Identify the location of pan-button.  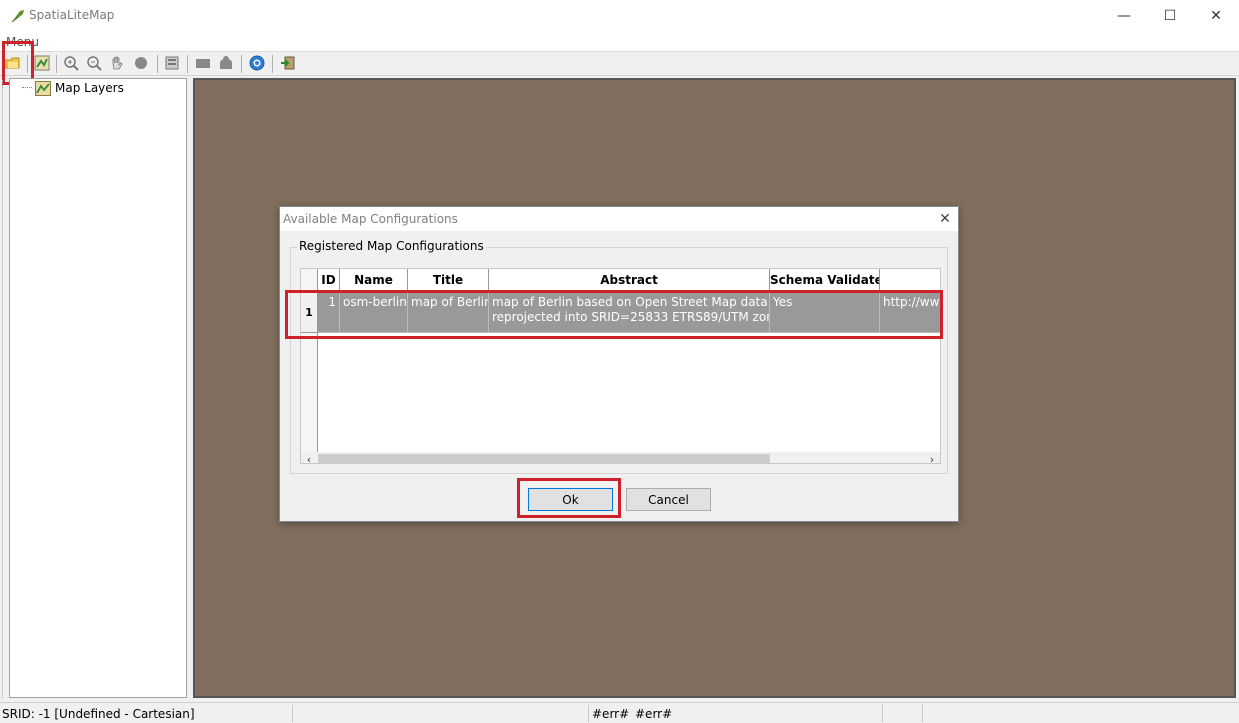
(117, 64).